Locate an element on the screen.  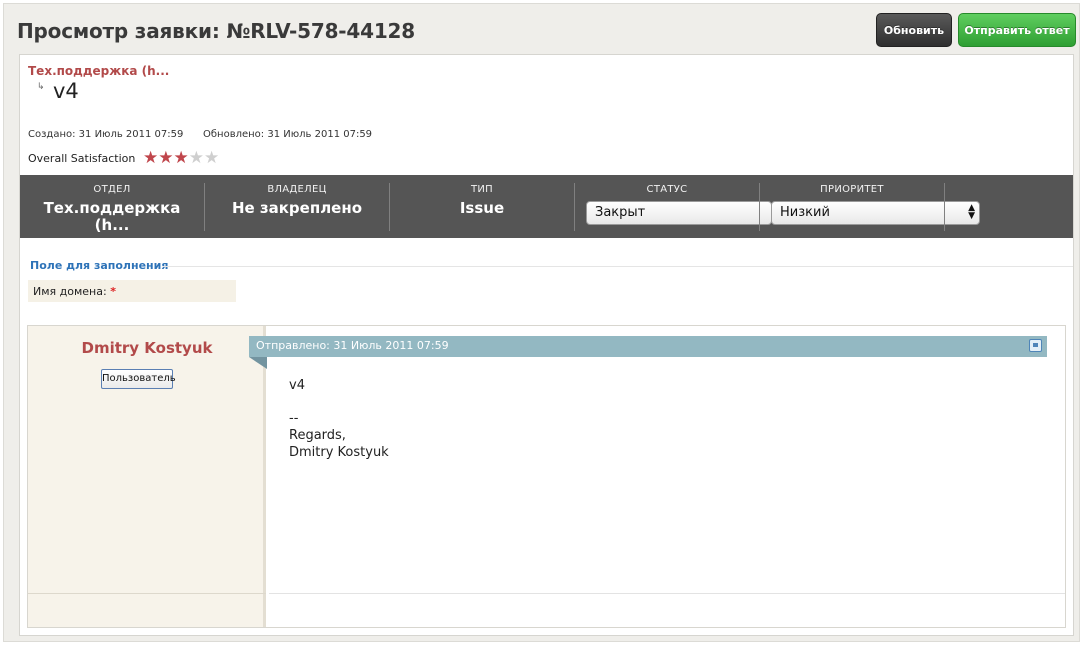
post-body-line: -- is located at coordinates (294, 418).